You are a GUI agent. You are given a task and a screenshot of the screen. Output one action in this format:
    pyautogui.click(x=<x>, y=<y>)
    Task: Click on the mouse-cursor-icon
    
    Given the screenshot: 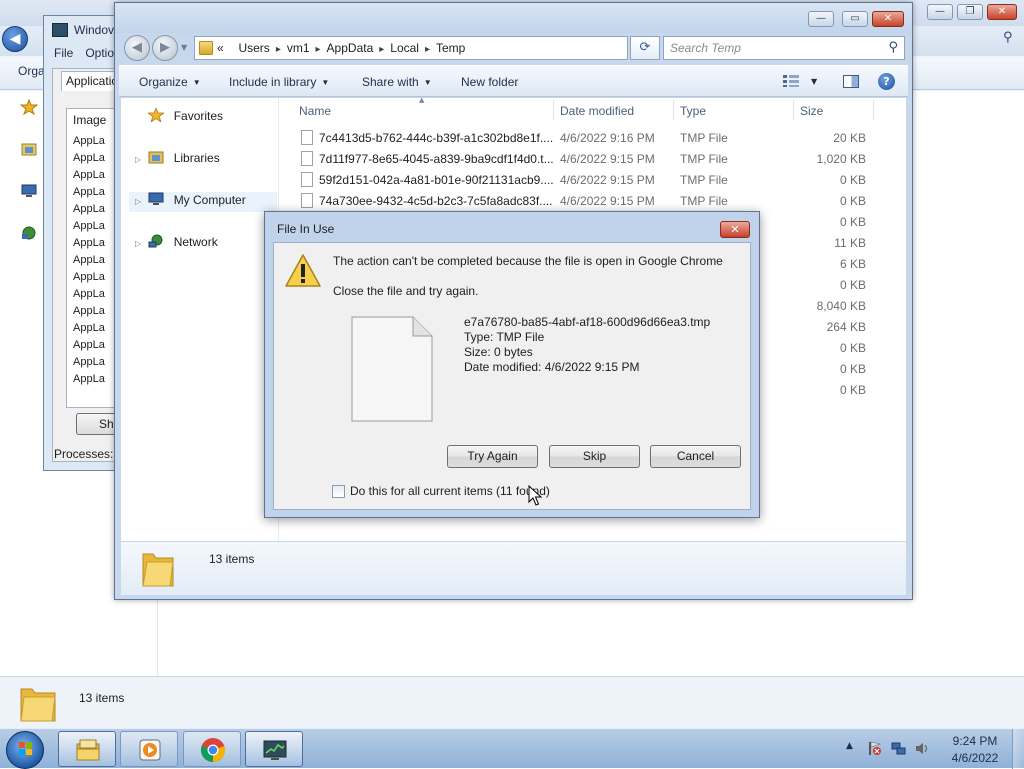 What is the action you would take?
    pyautogui.click(x=535, y=495)
    